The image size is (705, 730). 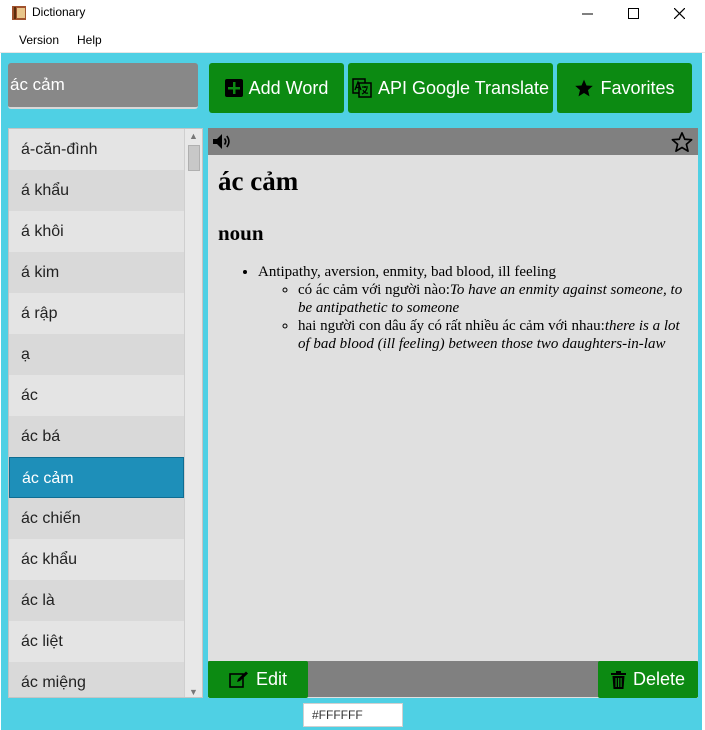 I want to click on color-picker-field: #FFFFFF, so click(x=353, y=715).